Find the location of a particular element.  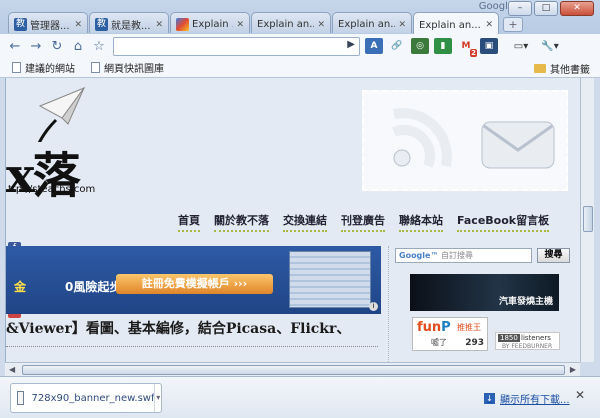

funp-widget: funP 推推王 噓了 293 is located at coordinates (450, 334).